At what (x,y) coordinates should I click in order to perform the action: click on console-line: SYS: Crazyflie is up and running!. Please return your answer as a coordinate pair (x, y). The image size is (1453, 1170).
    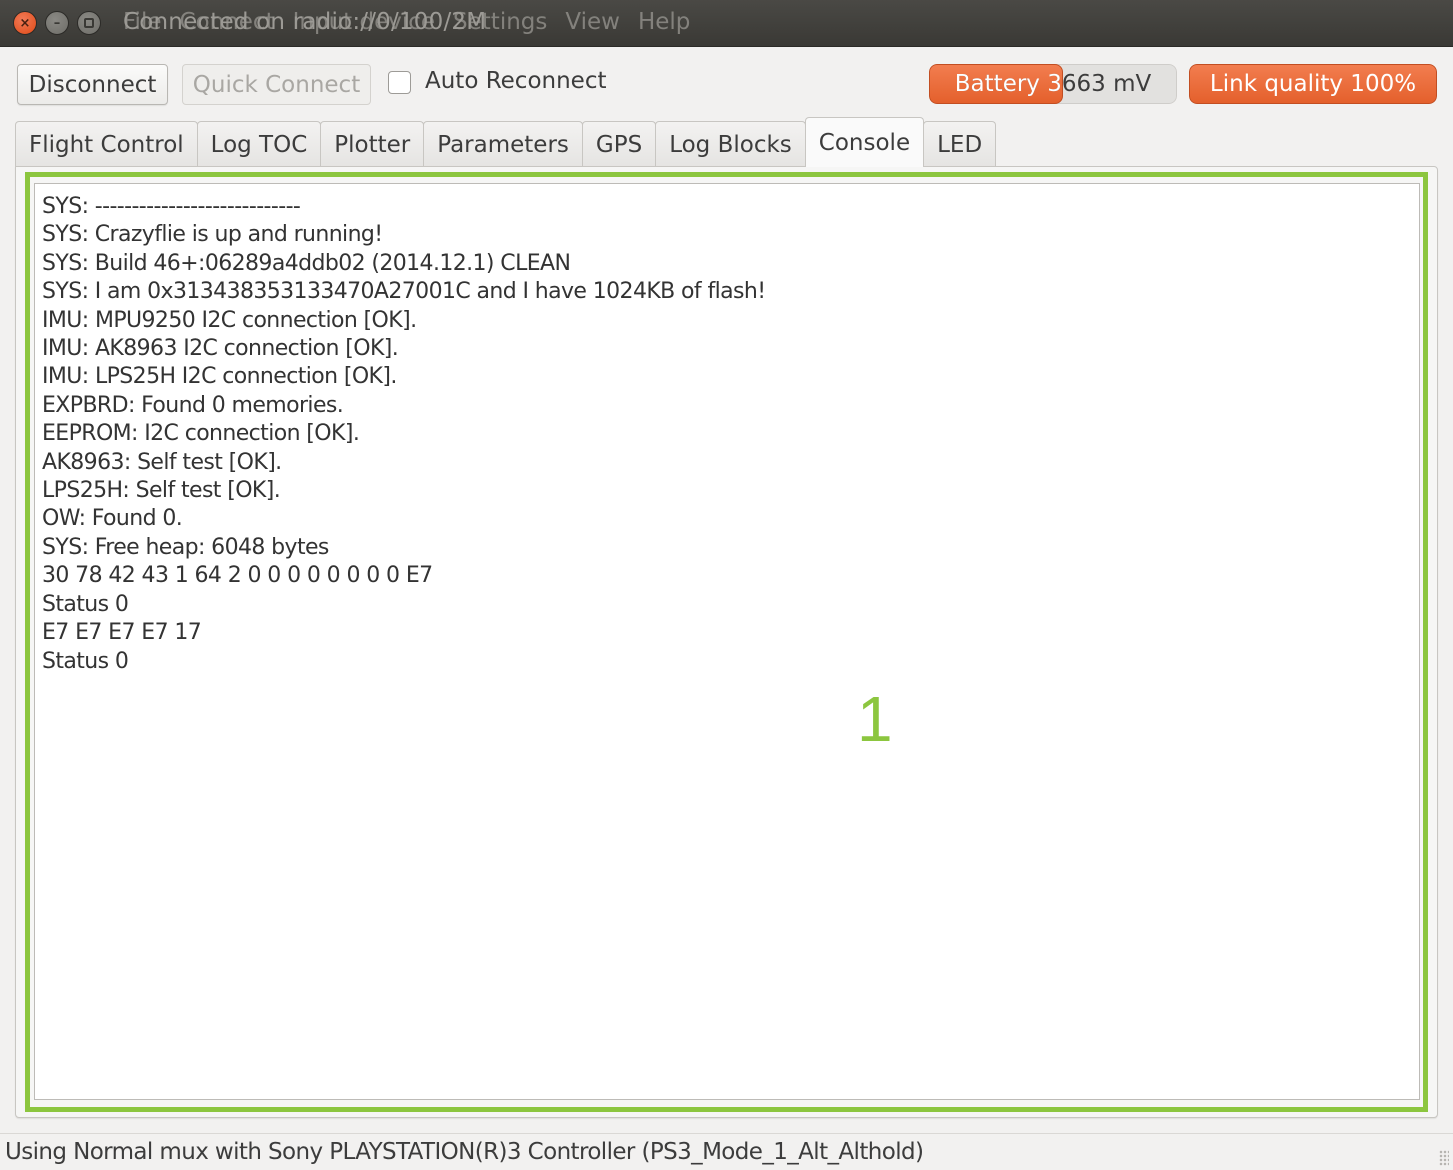
    Looking at the image, I should click on (212, 235).